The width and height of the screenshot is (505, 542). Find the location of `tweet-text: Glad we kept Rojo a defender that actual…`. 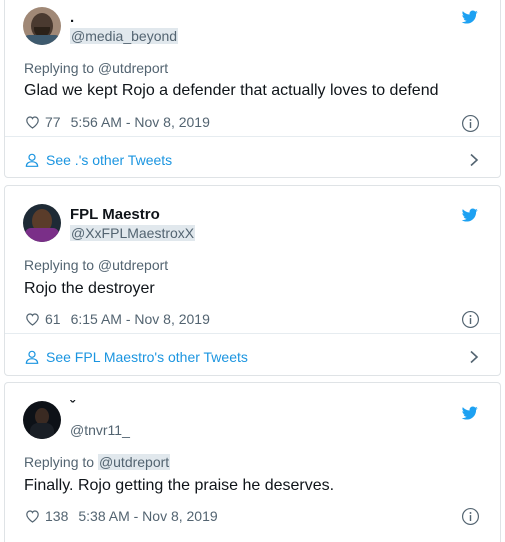

tweet-text: Glad we kept Rojo a defender that actual… is located at coordinates (231, 90).